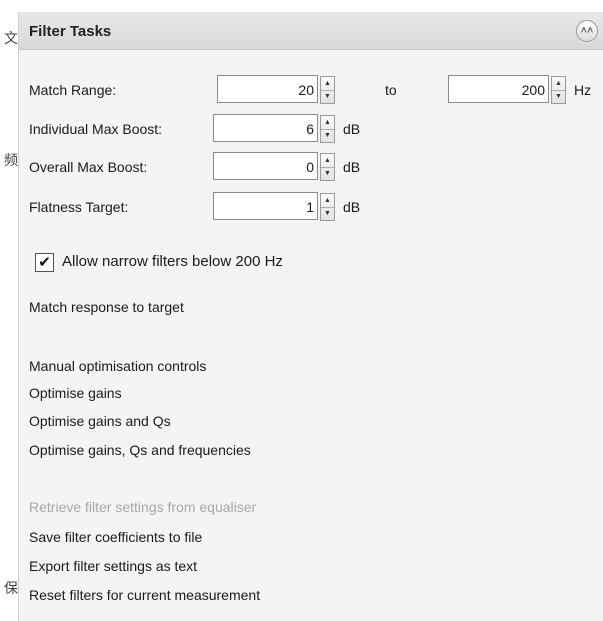 This screenshot has width=603, height=621. I want to click on flatness-target-spinner: 1 ▲ ▼, so click(274, 207).